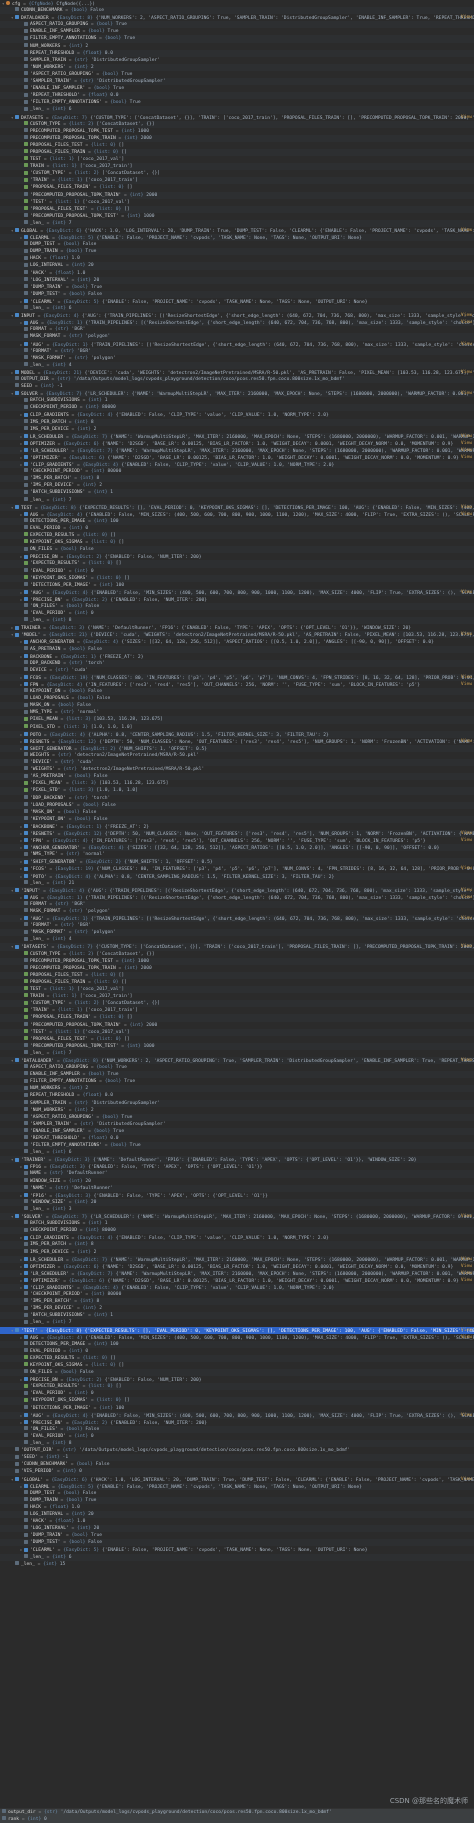 This screenshot has height=1823, width=474. What do you see at coordinates (237, 1564) in the screenshot?
I see `tree-row: _len_ = {int} 15` at bounding box center [237, 1564].